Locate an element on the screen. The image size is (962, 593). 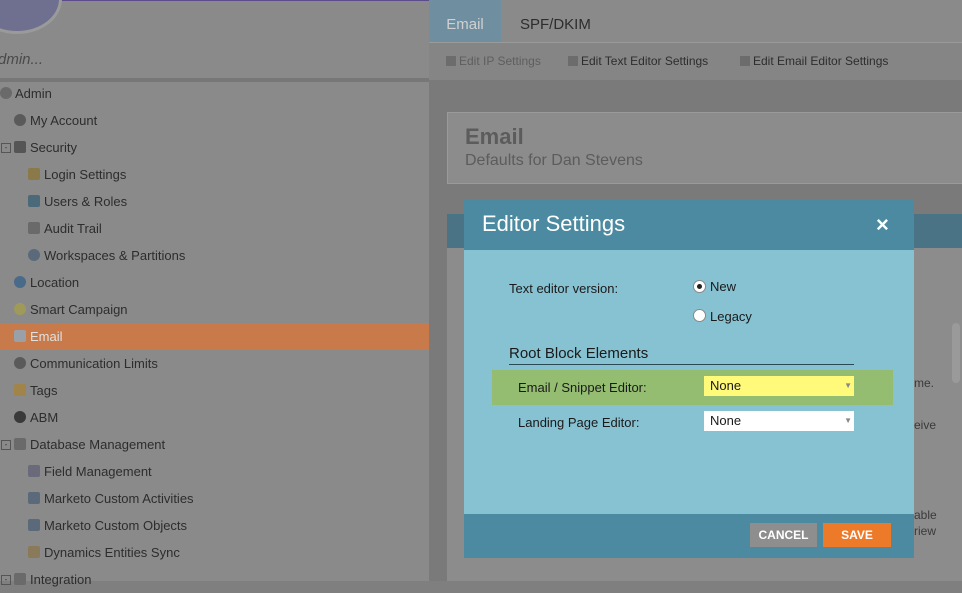
edit-email-editor-settings-button: Edit Email Editor Settings is located at coordinates (814, 61).